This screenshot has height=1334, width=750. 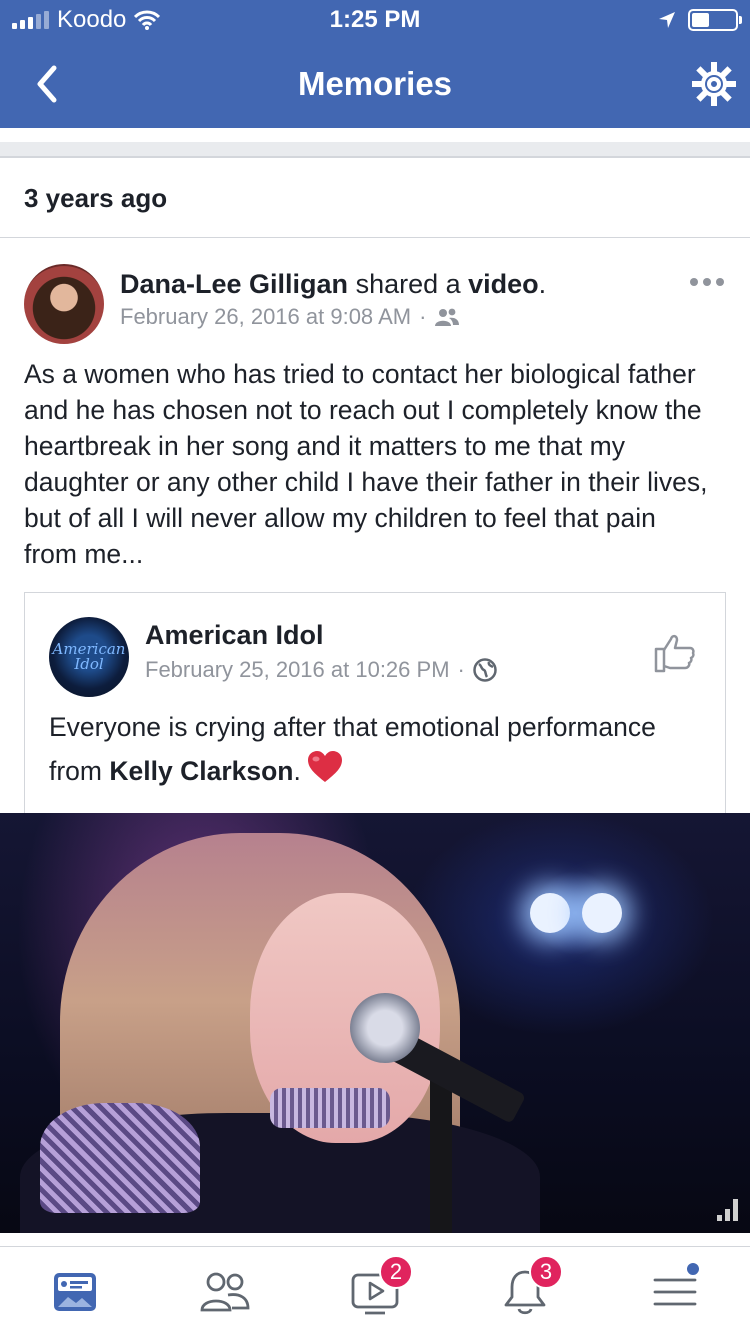 What do you see at coordinates (385, 635) in the screenshot?
I see `shared-page-name: American Idol` at bounding box center [385, 635].